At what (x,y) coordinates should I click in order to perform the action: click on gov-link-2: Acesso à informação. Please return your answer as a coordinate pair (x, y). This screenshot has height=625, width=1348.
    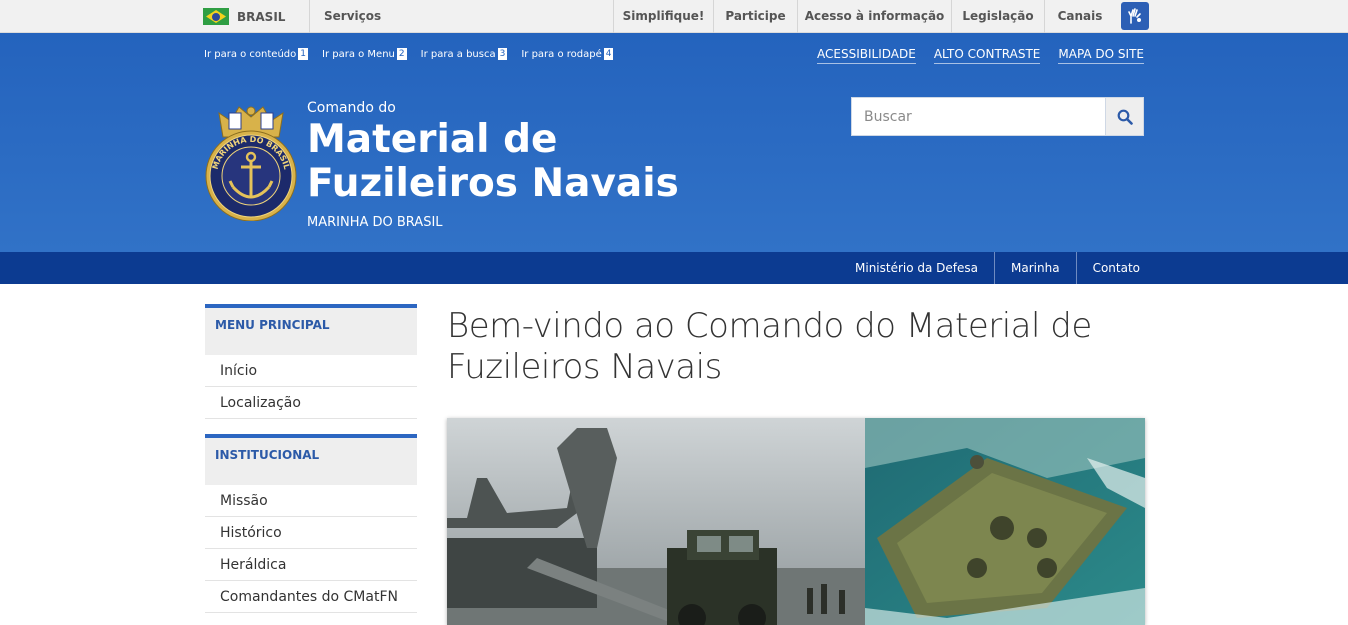
    Looking at the image, I should click on (874, 16).